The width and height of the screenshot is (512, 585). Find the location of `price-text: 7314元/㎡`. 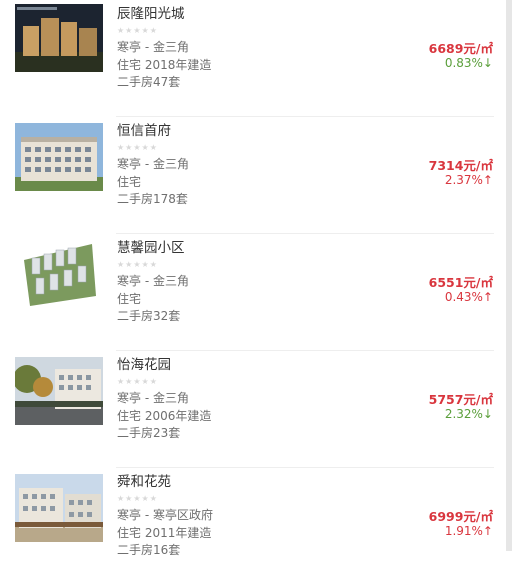

price-text: 7314元/㎡ is located at coordinates (460, 165).